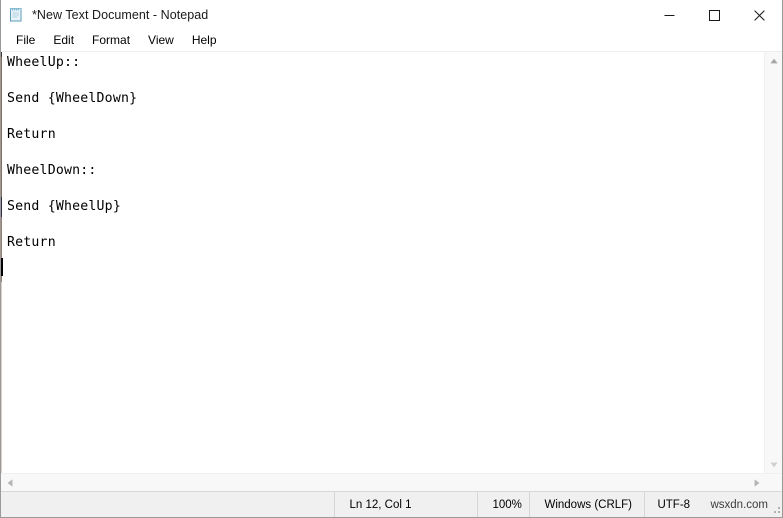 Image resolution: width=783 pixels, height=518 pixels. Describe the element at coordinates (773, 464) in the screenshot. I see `scroll-down-icon` at that location.